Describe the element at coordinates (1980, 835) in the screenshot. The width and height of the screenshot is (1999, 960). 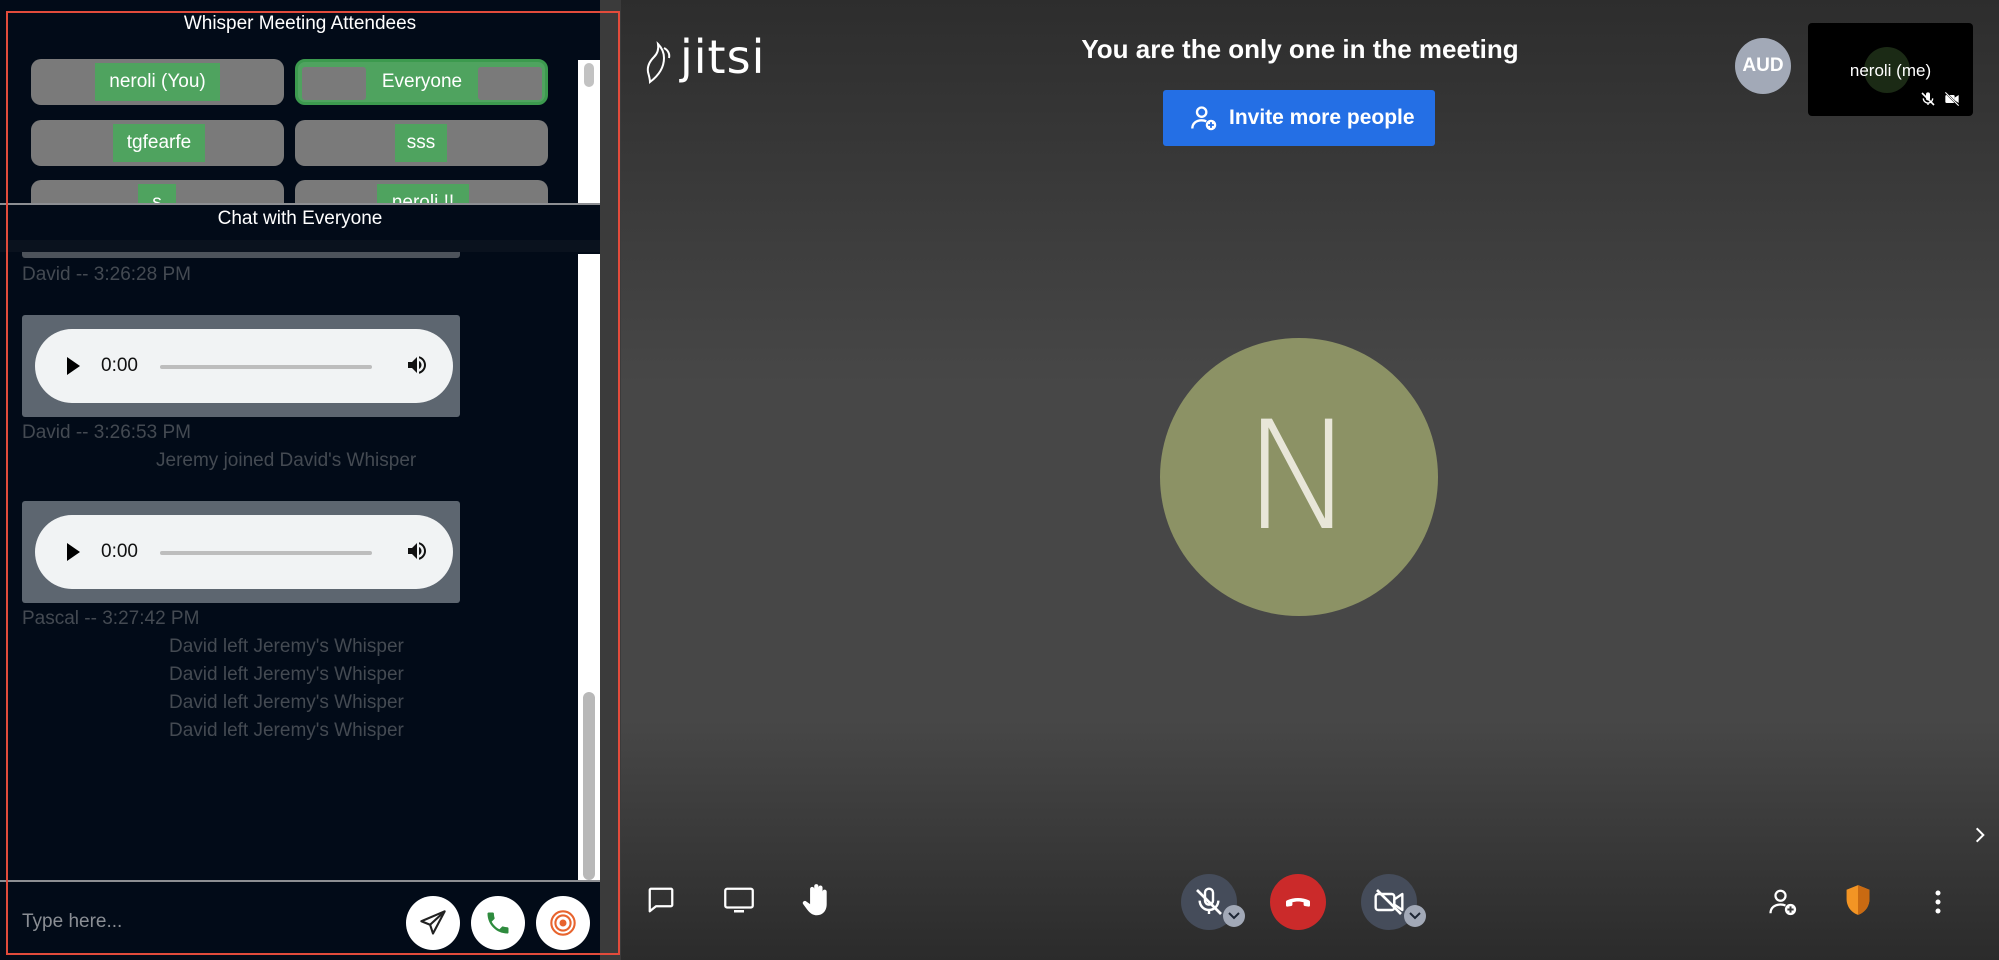
I see `chevron-right-icon` at that location.